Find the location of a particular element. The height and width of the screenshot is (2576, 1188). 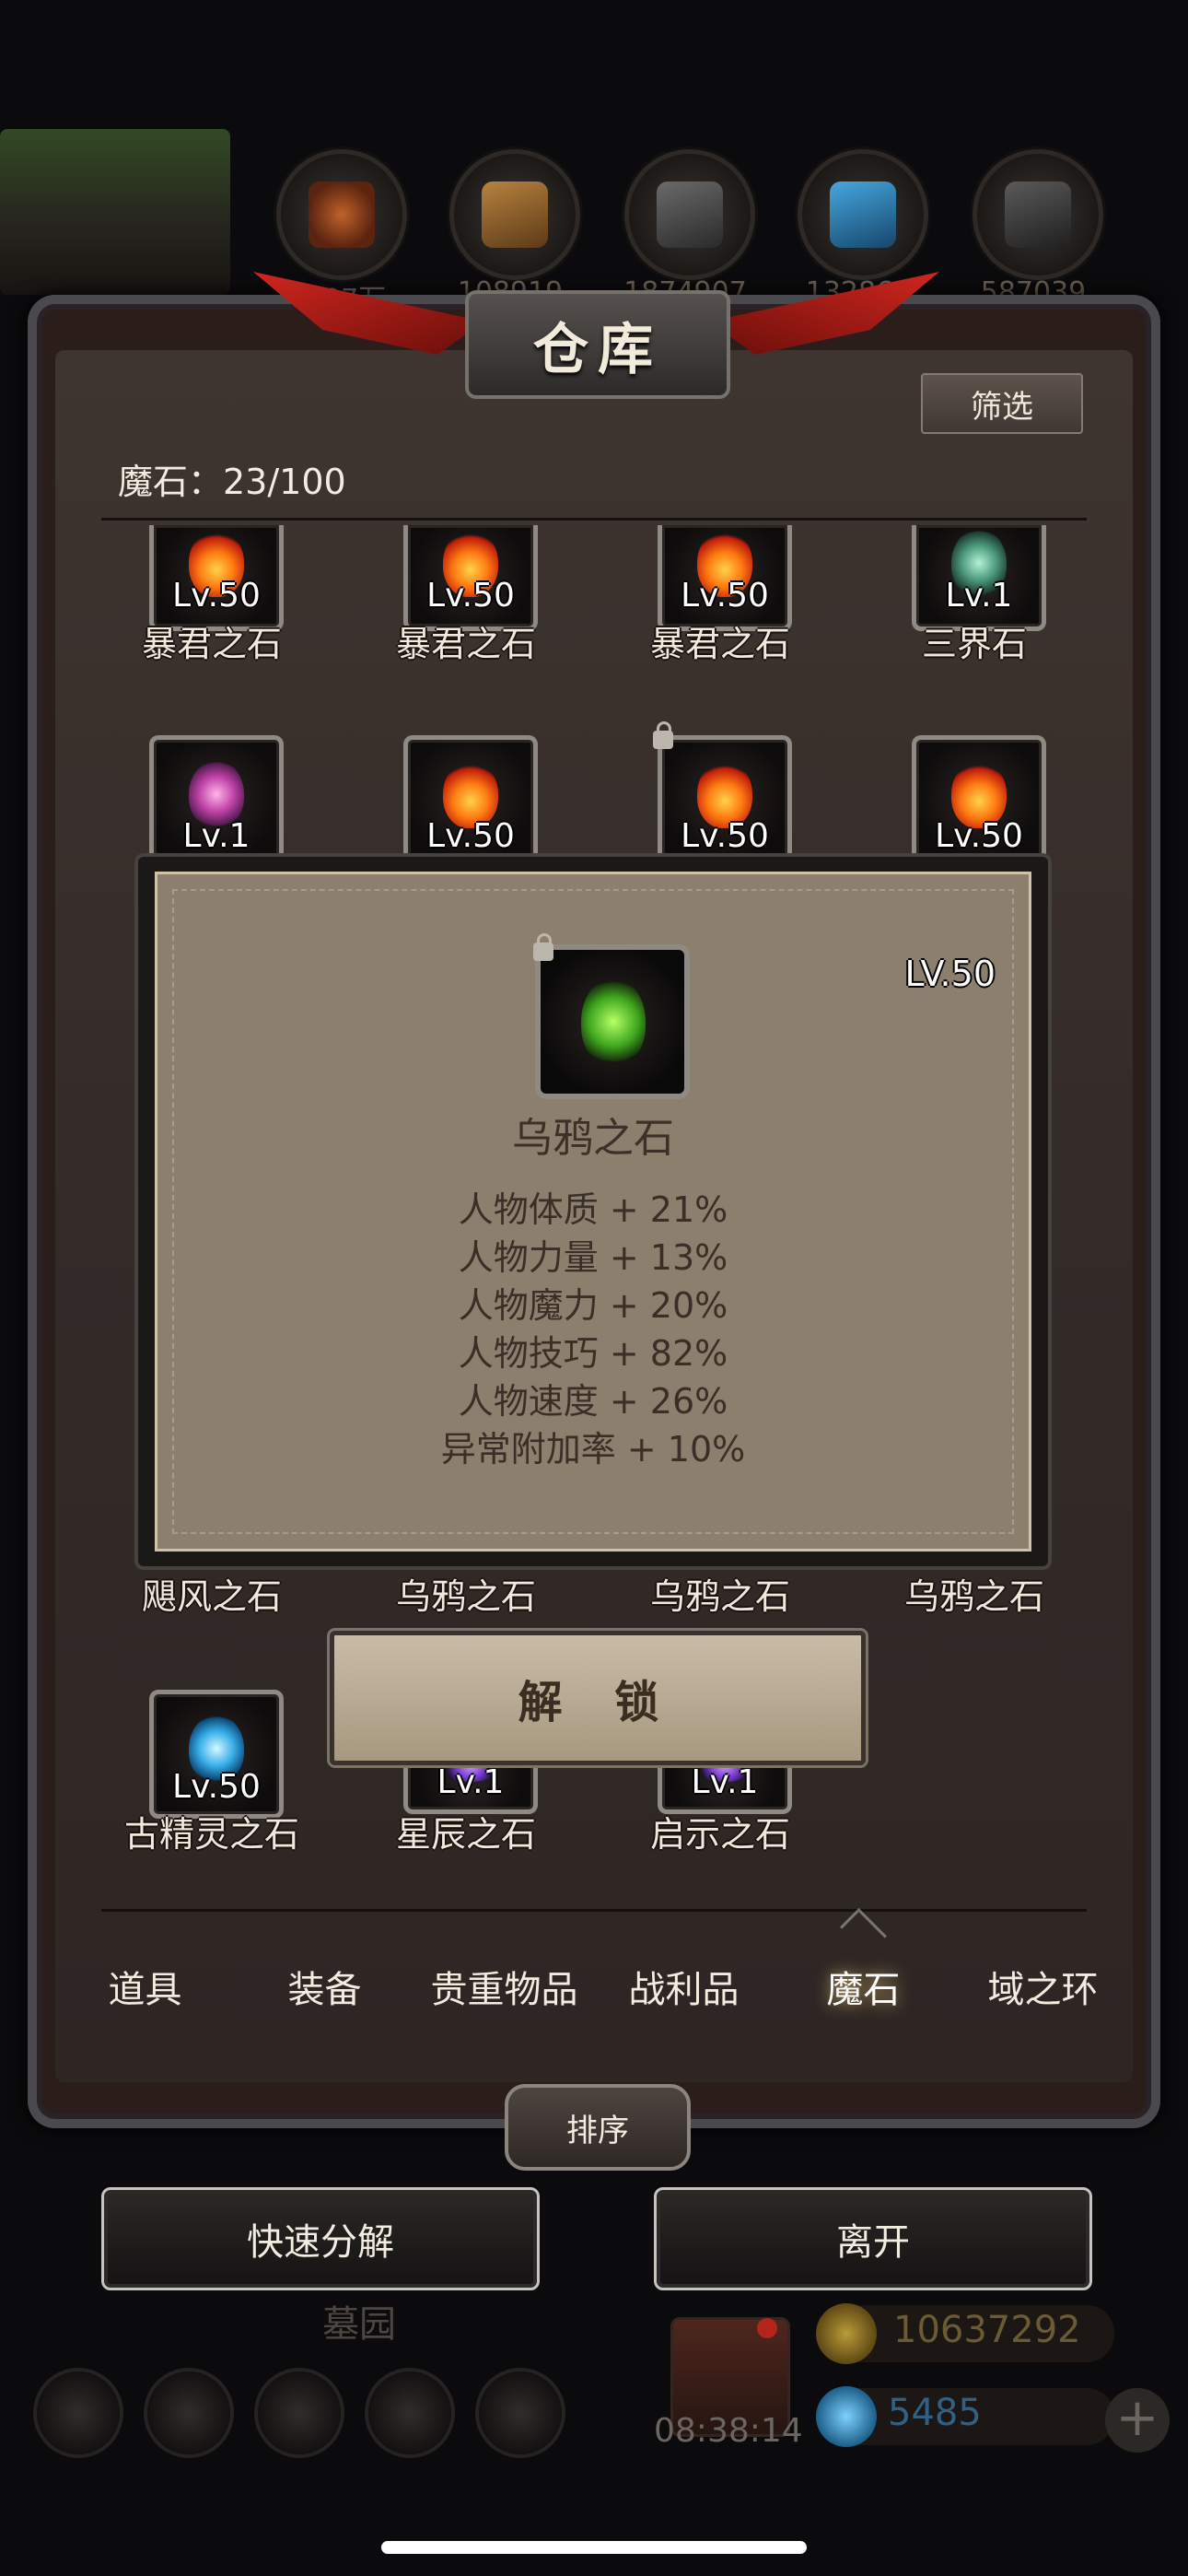

popup-item-slot is located at coordinates (611, 1016).